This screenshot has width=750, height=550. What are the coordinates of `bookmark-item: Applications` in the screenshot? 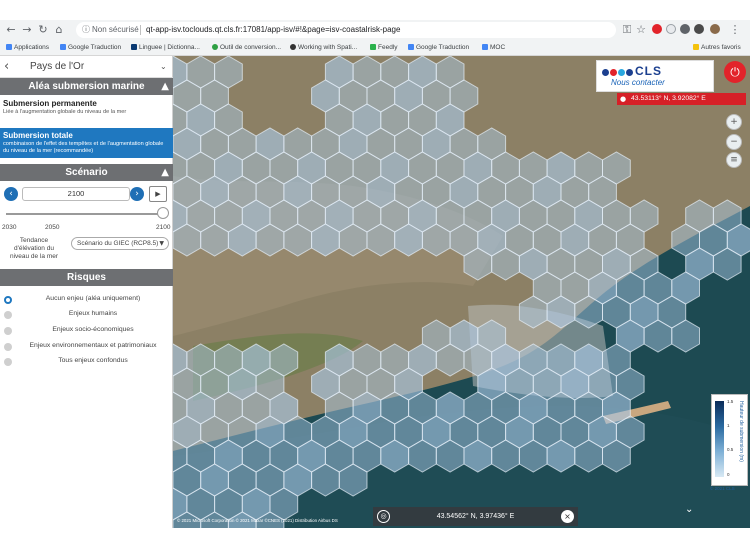 It's located at (27, 48).